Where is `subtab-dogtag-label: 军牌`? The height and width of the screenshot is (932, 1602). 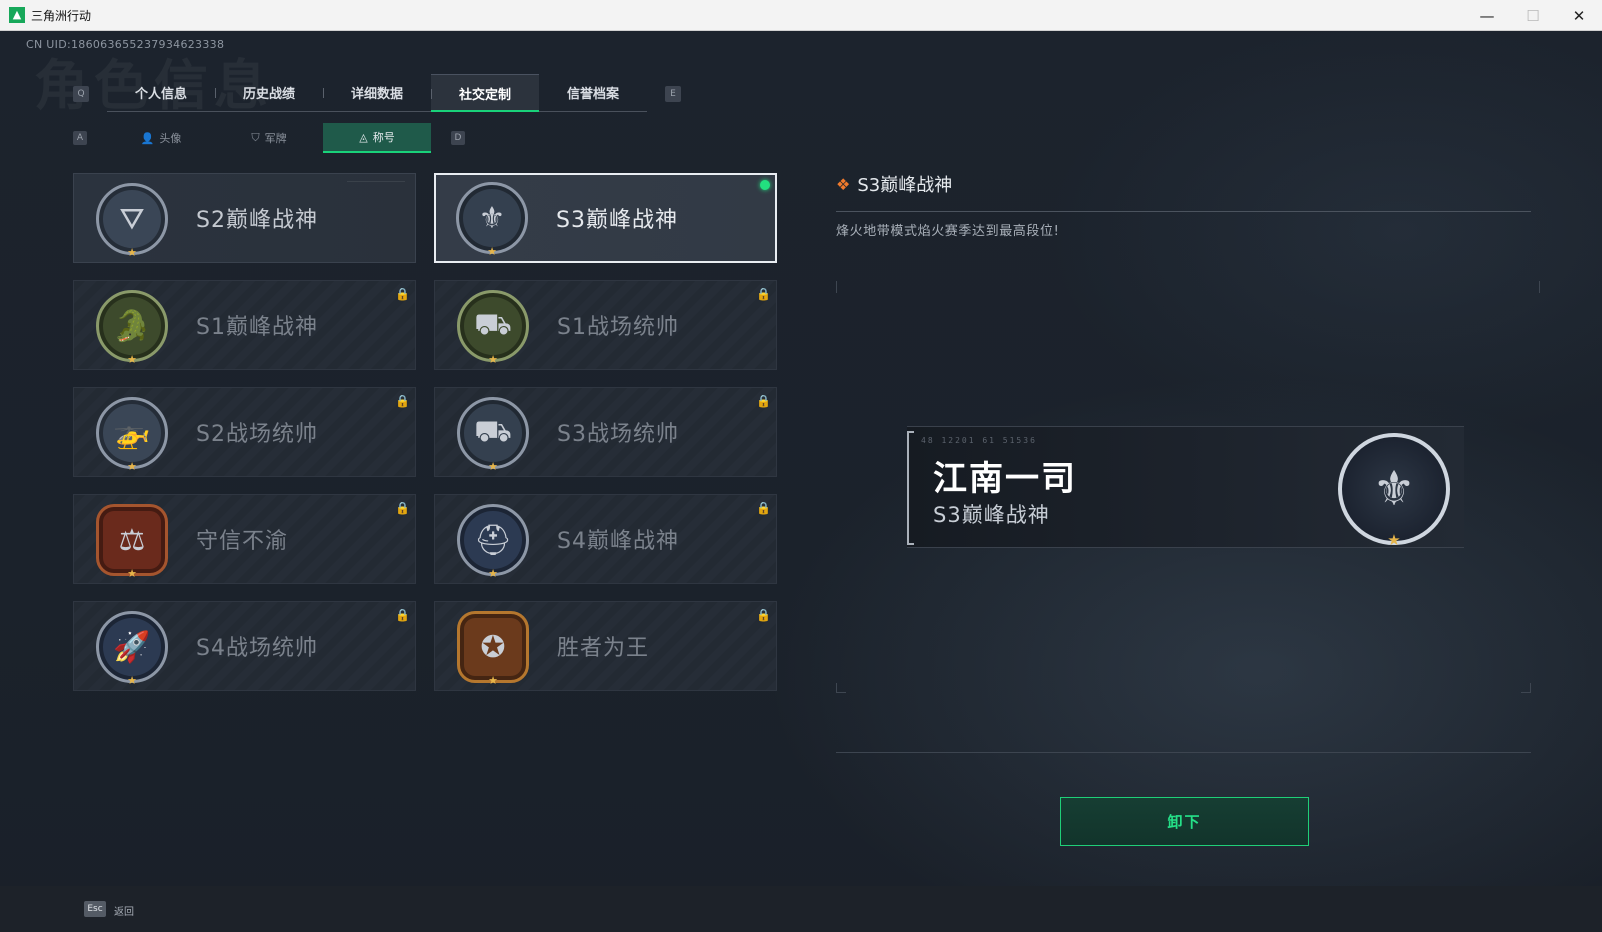 subtab-dogtag-label: 军牌 is located at coordinates (275, 138).